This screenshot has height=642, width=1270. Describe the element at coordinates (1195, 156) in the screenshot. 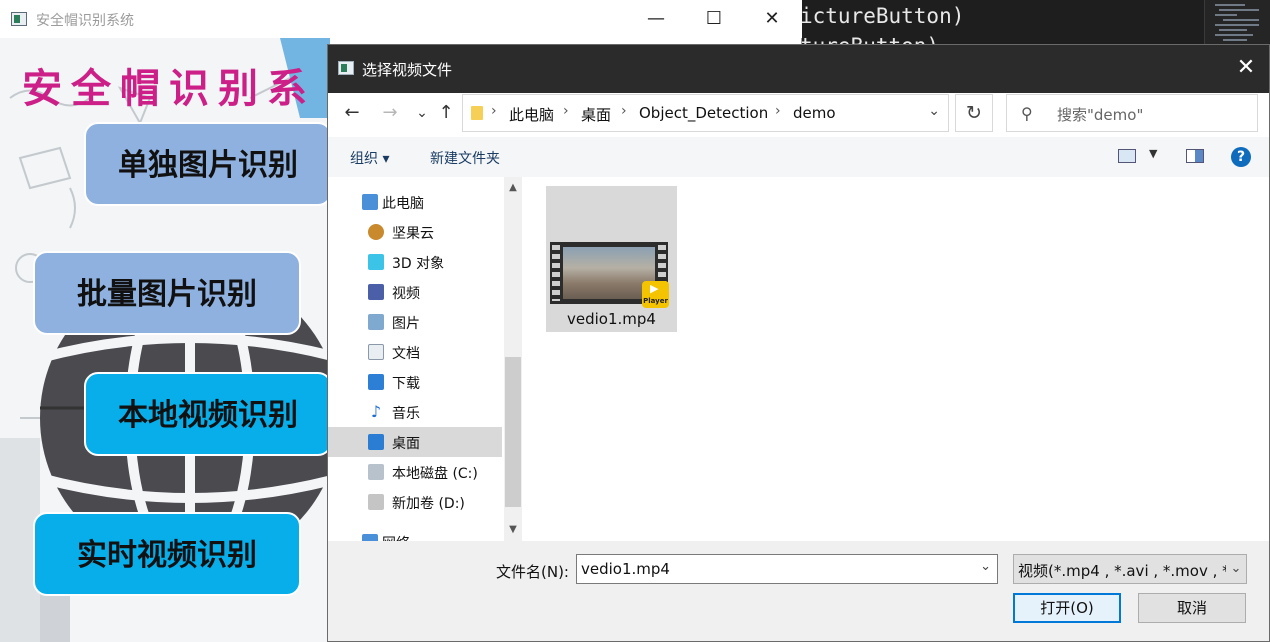

I see `preview-pane-icon` at that location.